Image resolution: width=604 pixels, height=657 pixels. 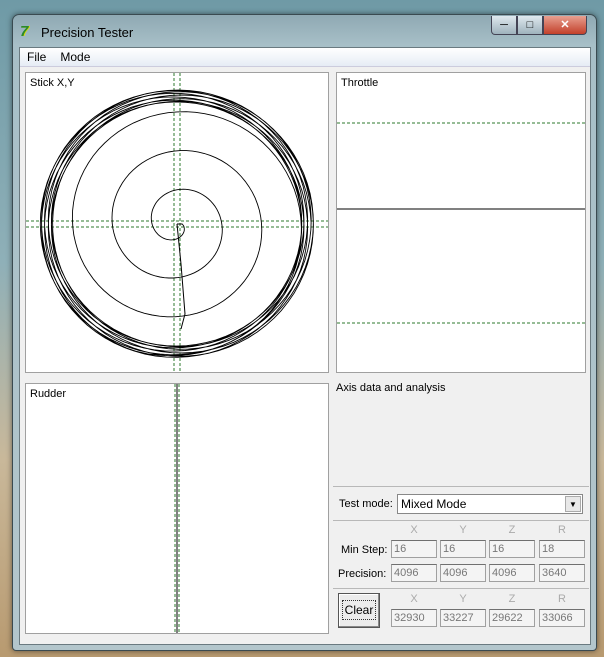 What do you see at coordinates (366, 504) in the screenshot?
I see `test-mode-label: Test mode:` at bounding box center [366, 504].